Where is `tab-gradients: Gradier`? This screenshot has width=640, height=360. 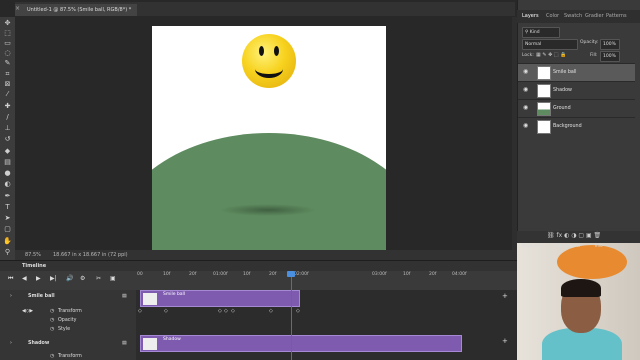
tab-gradients: Gradier is located at coordinates (594, 16).